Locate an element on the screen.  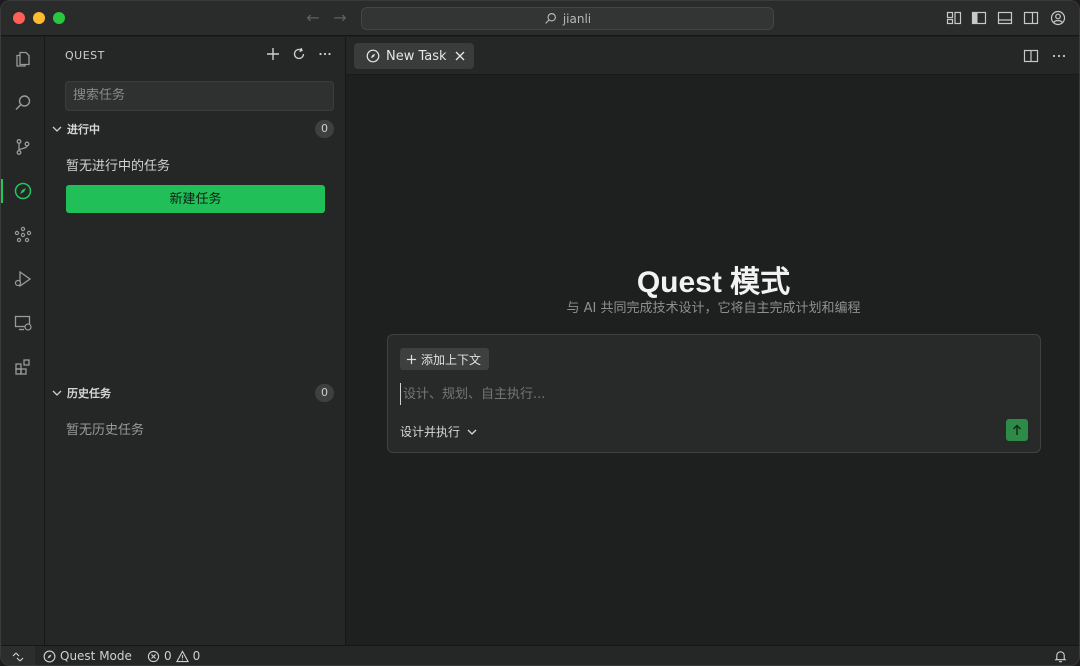
warning-count: 0 is located at coordinates (196, 656).